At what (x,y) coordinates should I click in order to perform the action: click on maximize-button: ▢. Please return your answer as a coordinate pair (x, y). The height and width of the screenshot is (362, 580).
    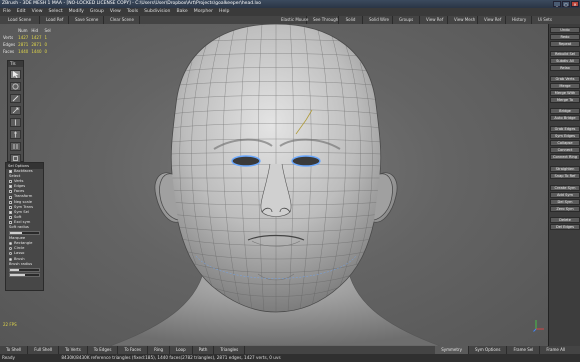
    Looking at the image, I should click on (566, 4).